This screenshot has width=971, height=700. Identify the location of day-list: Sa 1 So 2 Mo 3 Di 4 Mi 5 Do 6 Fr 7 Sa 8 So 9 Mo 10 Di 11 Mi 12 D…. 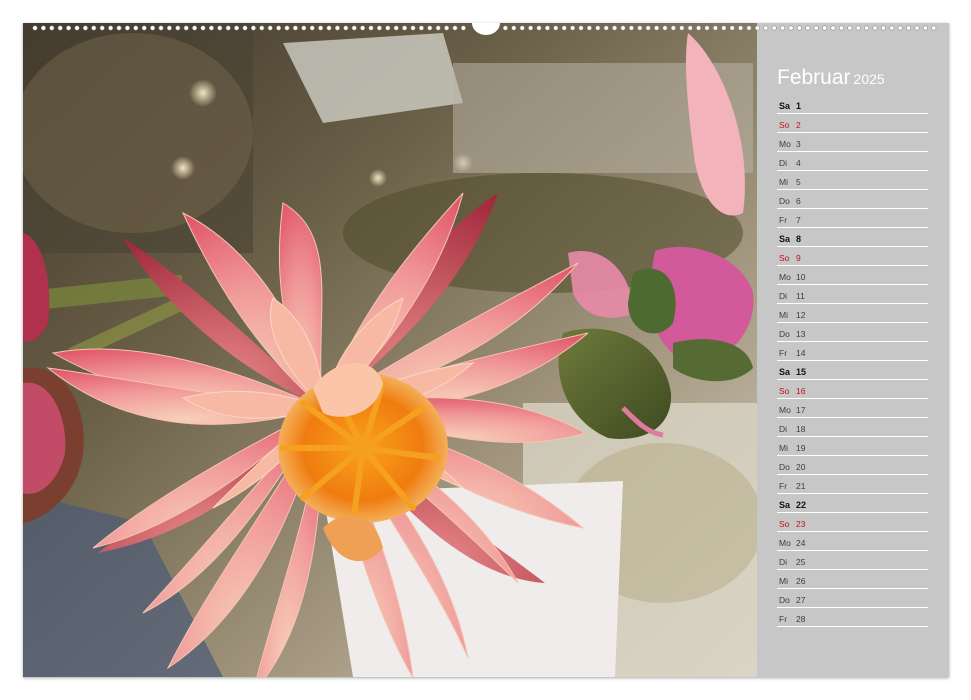
(852, 362).